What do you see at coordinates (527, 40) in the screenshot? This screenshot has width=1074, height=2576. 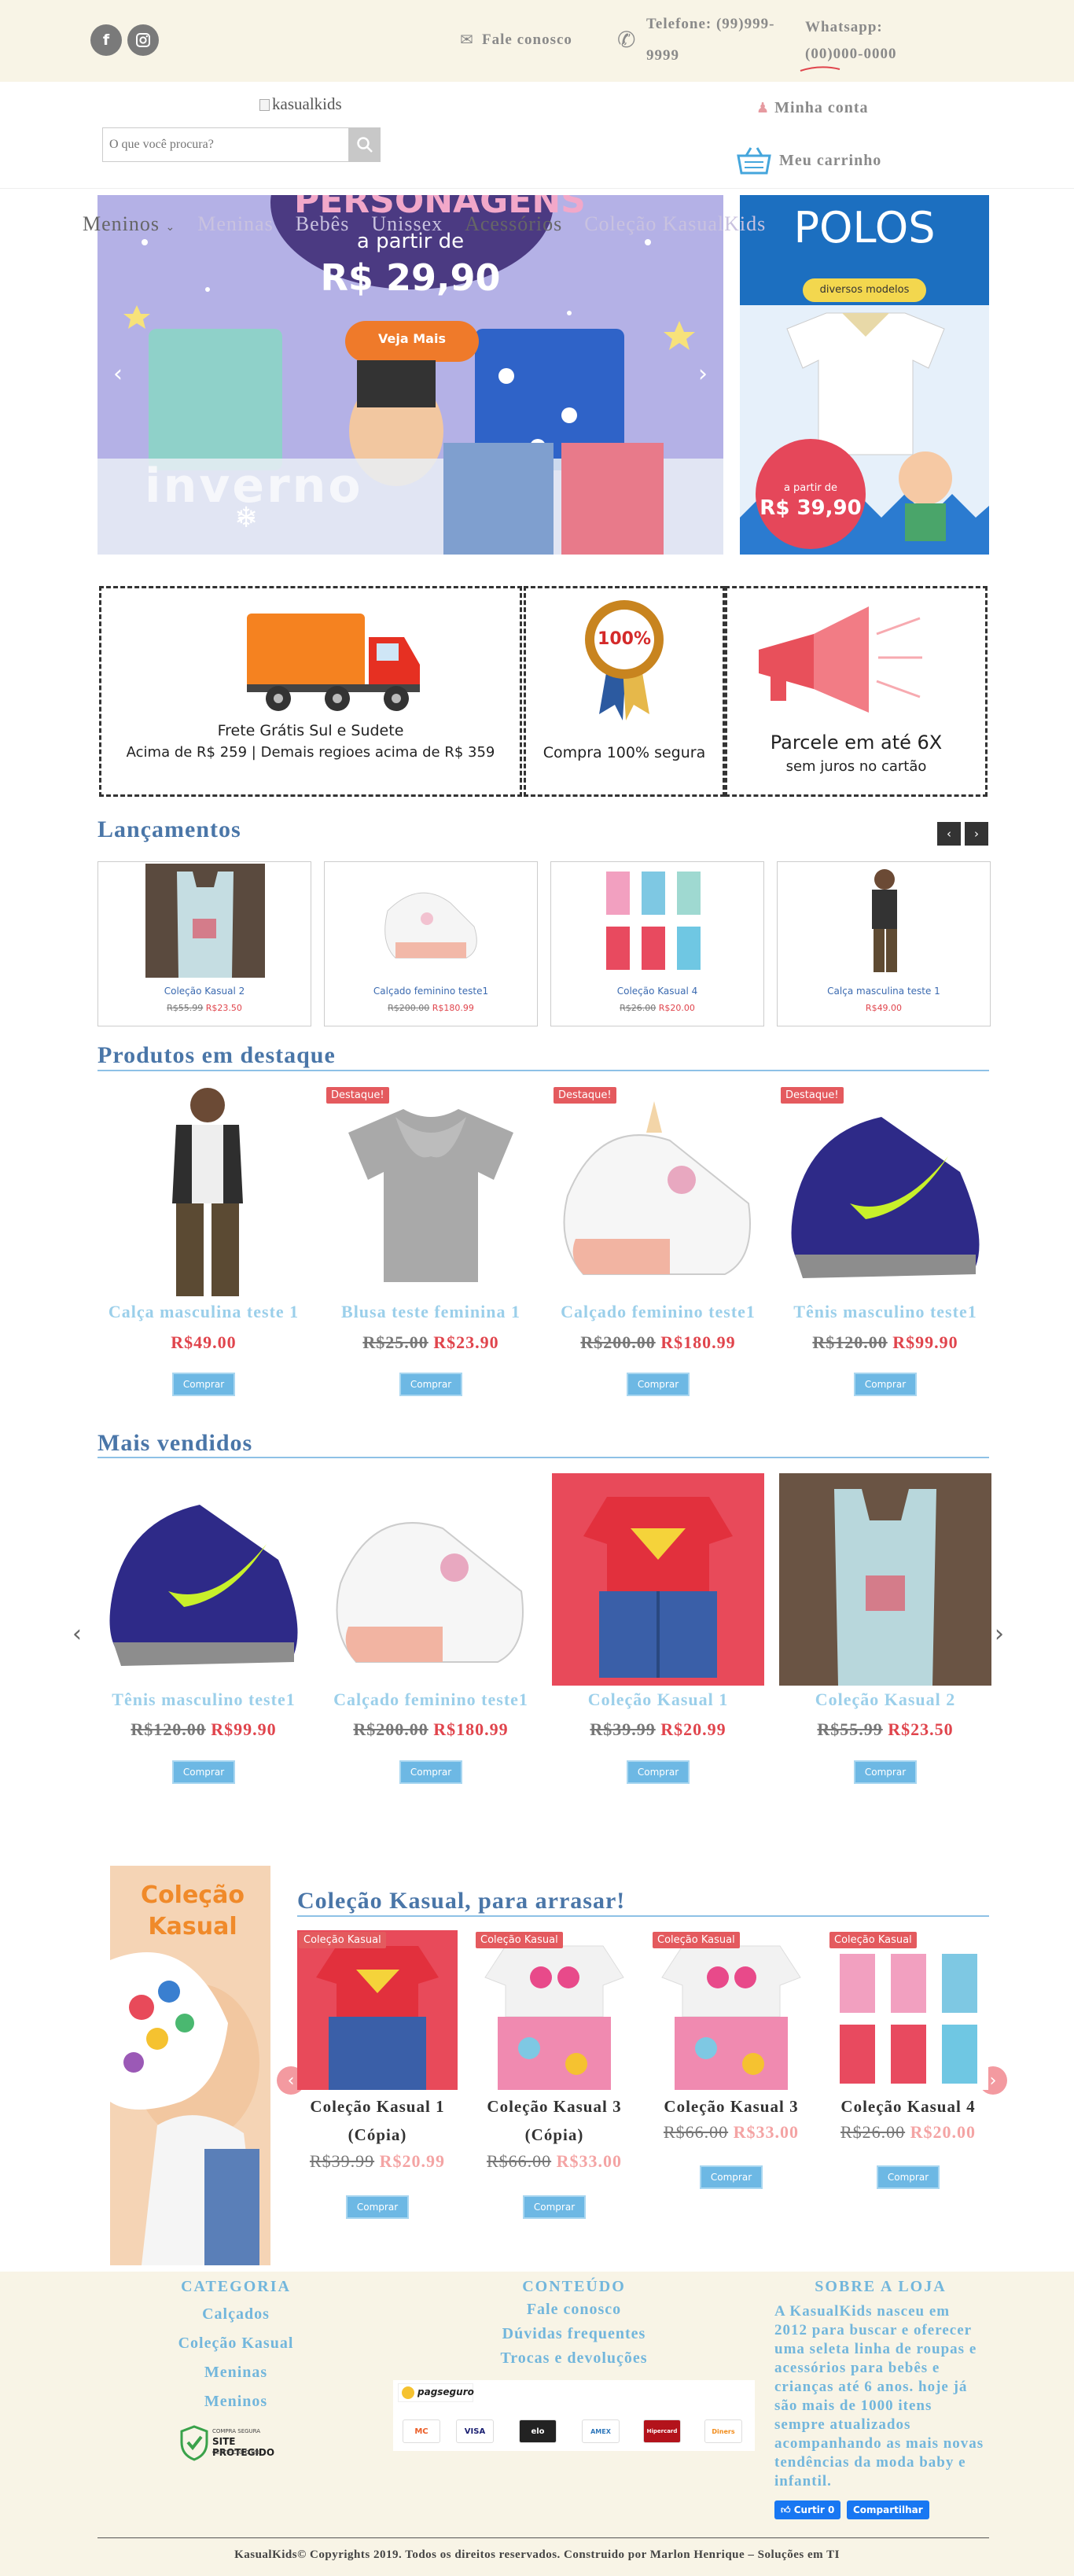 I see `contact-link: Fale conosco` at bounding box center [527, 40].